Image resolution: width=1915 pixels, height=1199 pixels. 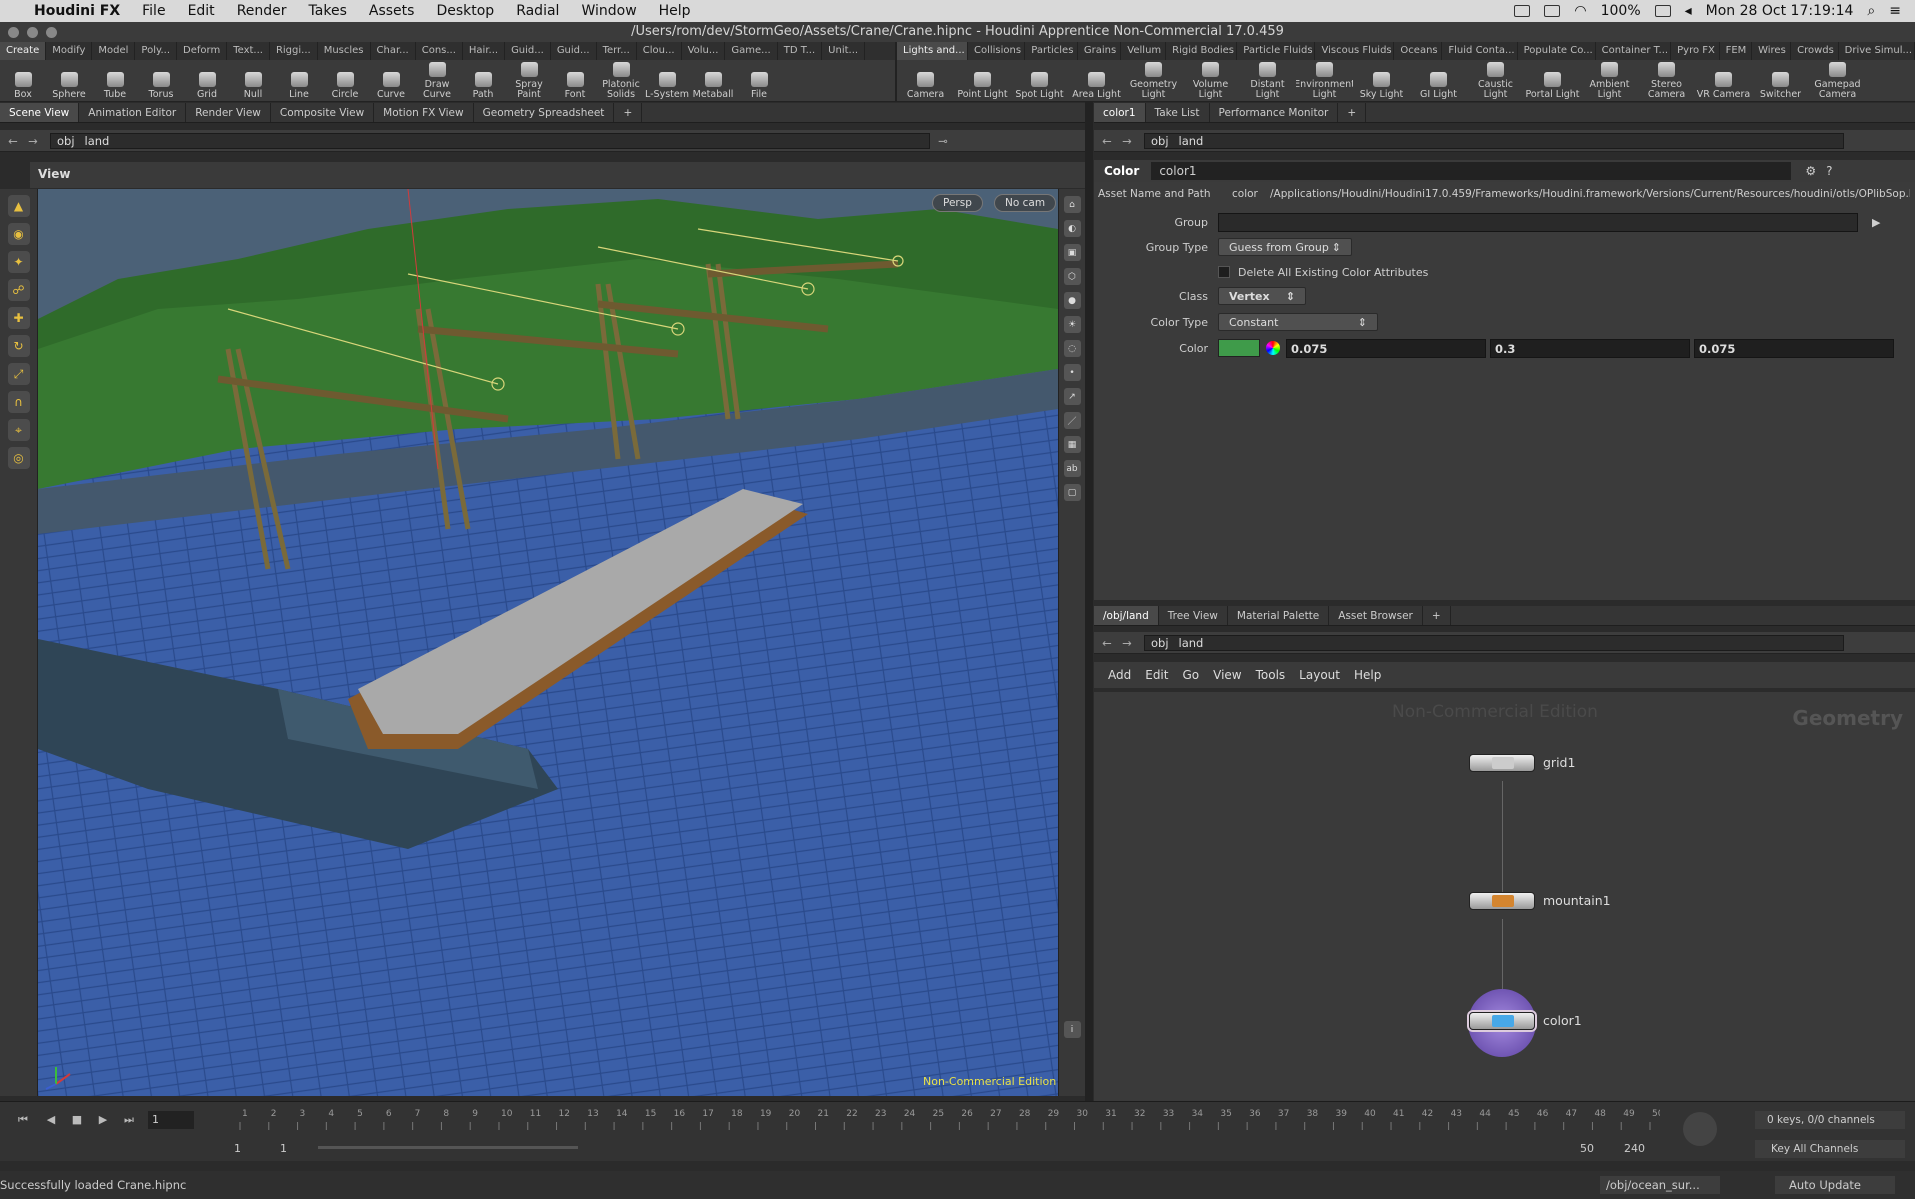 I want to click on points-icon: •, so click(x=1072, y=372).